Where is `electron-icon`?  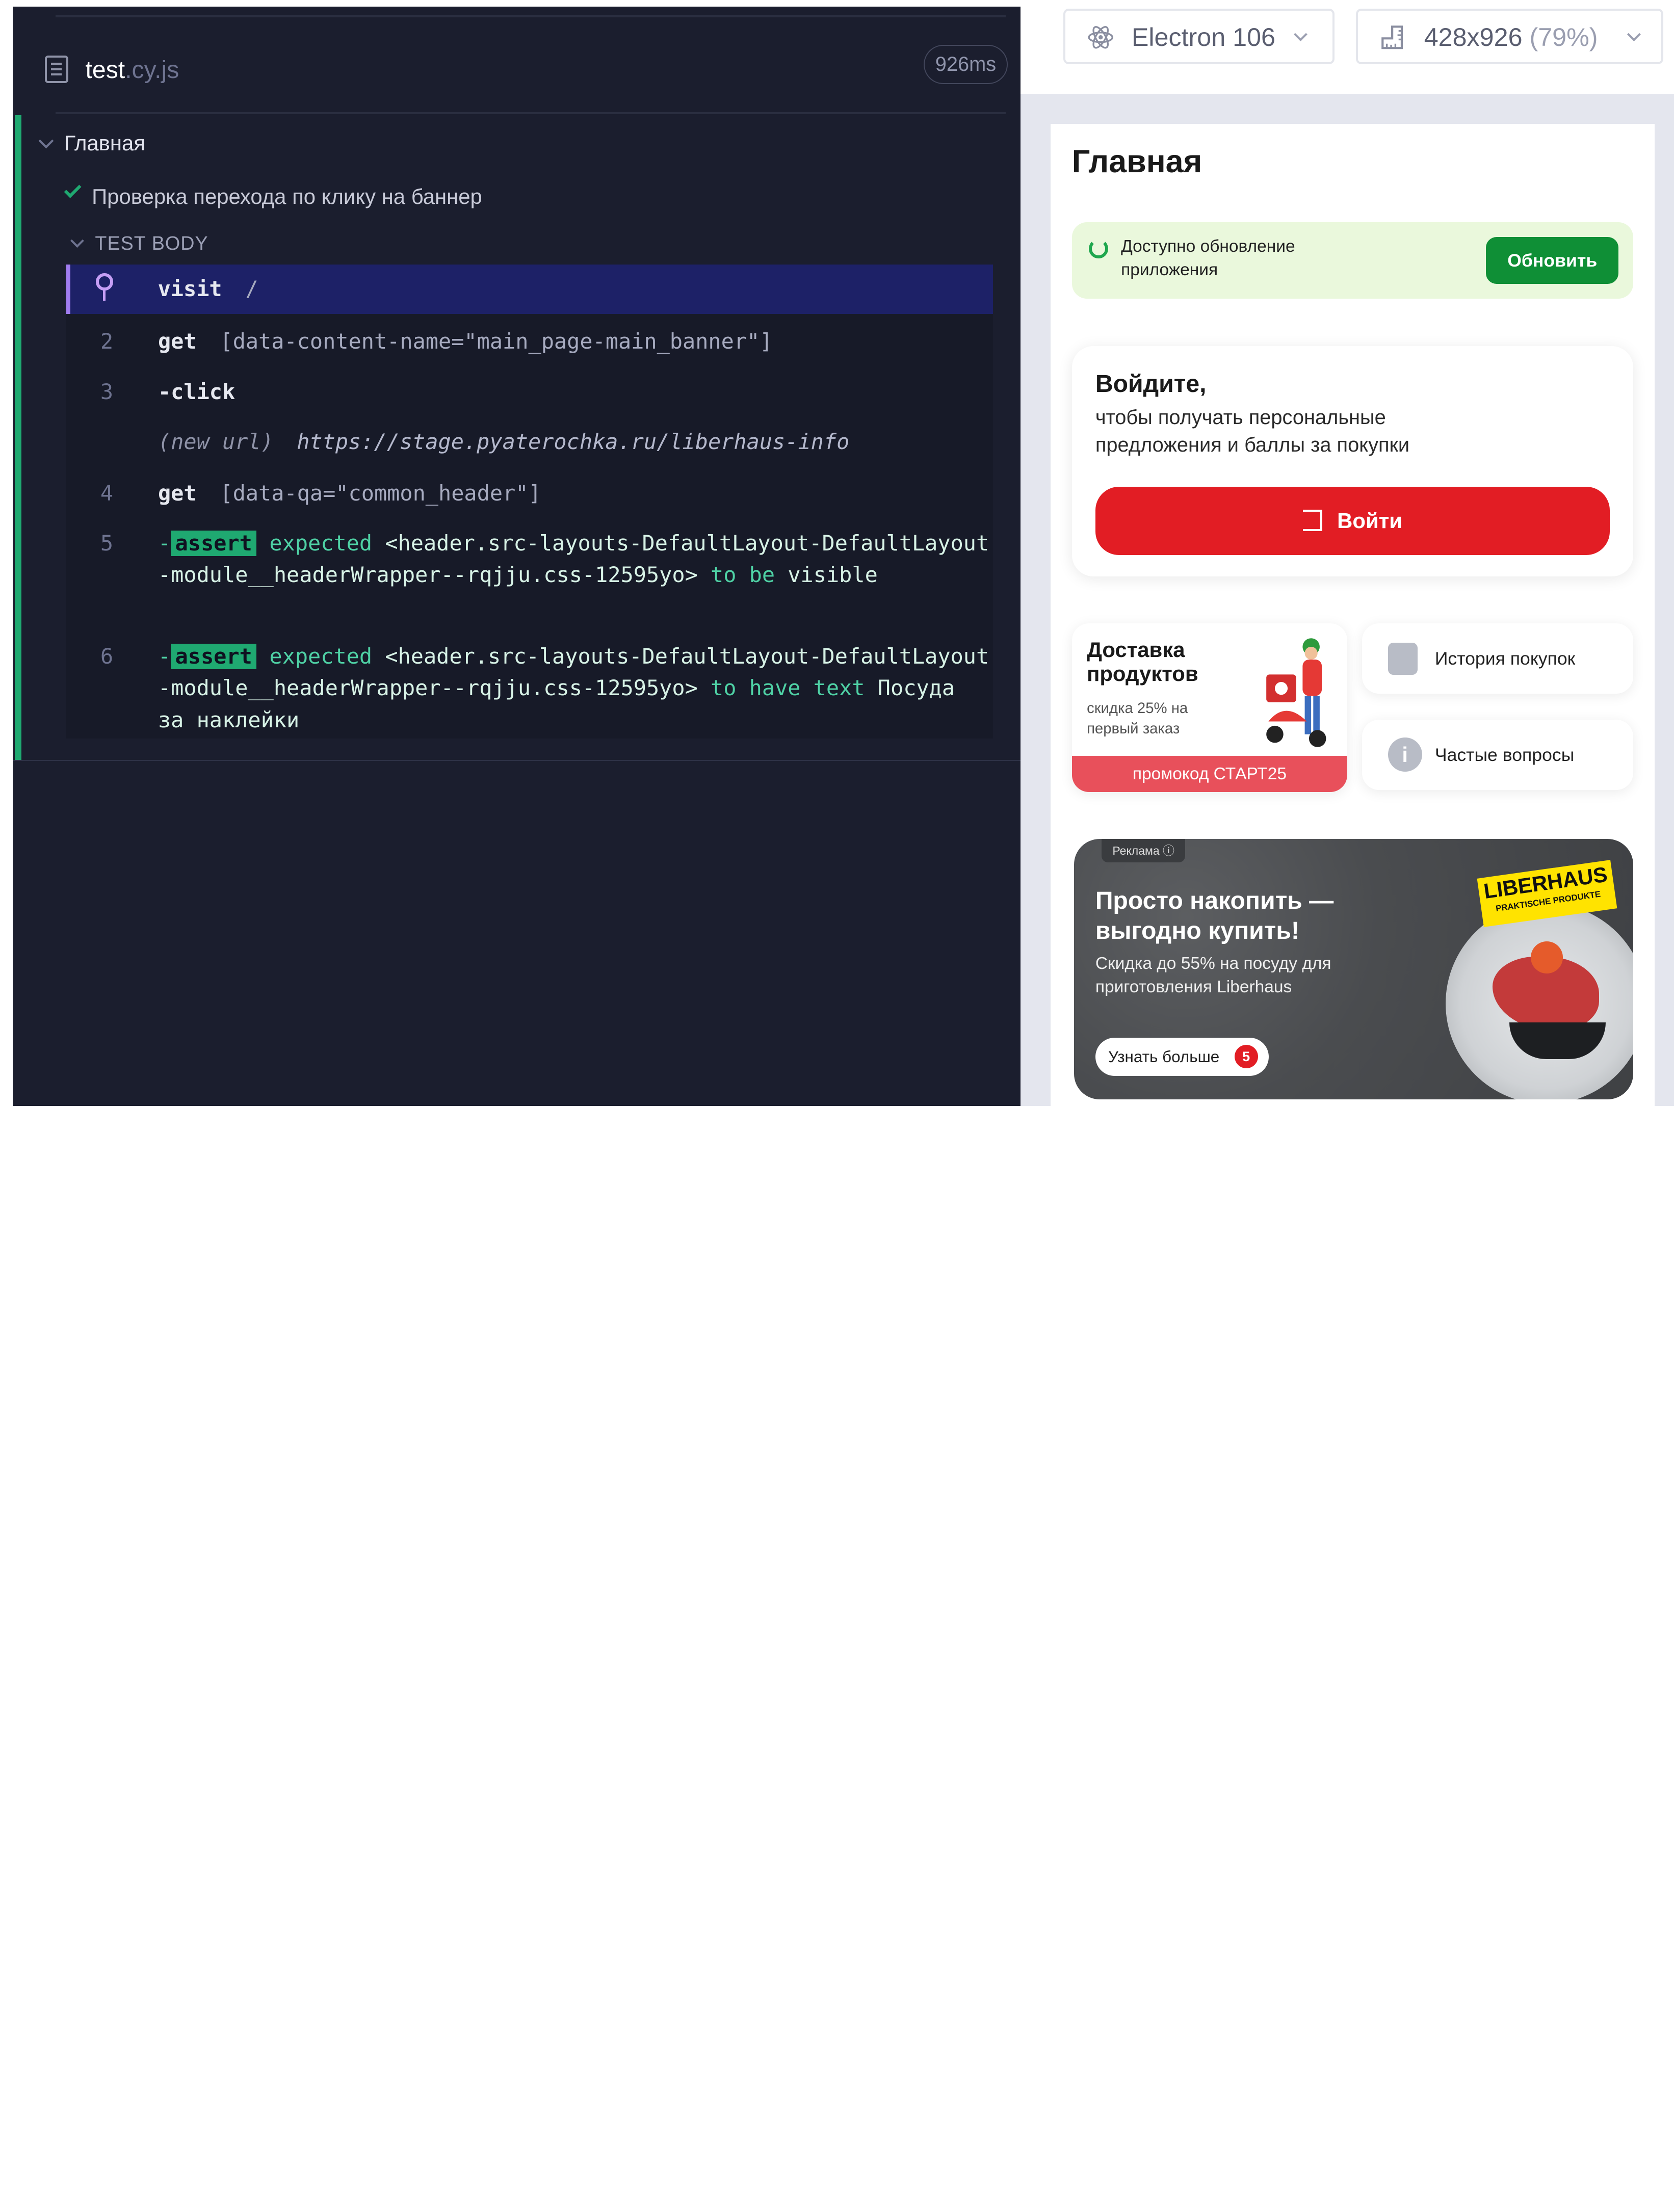 electron-icon is located at coordinates (1101, 37).